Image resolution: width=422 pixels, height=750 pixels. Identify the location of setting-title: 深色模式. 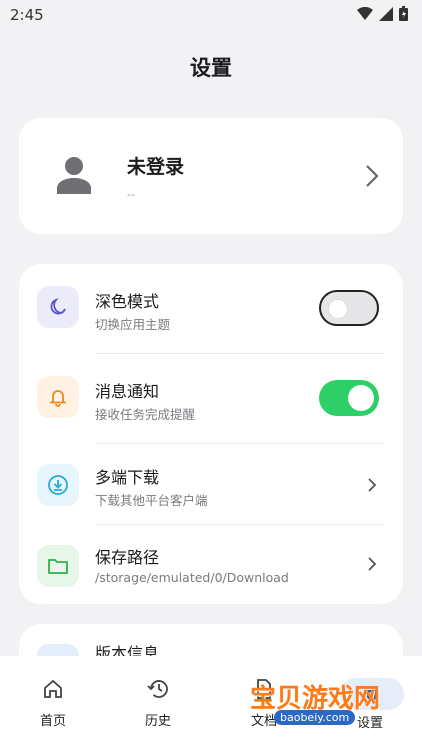
(127, 301).